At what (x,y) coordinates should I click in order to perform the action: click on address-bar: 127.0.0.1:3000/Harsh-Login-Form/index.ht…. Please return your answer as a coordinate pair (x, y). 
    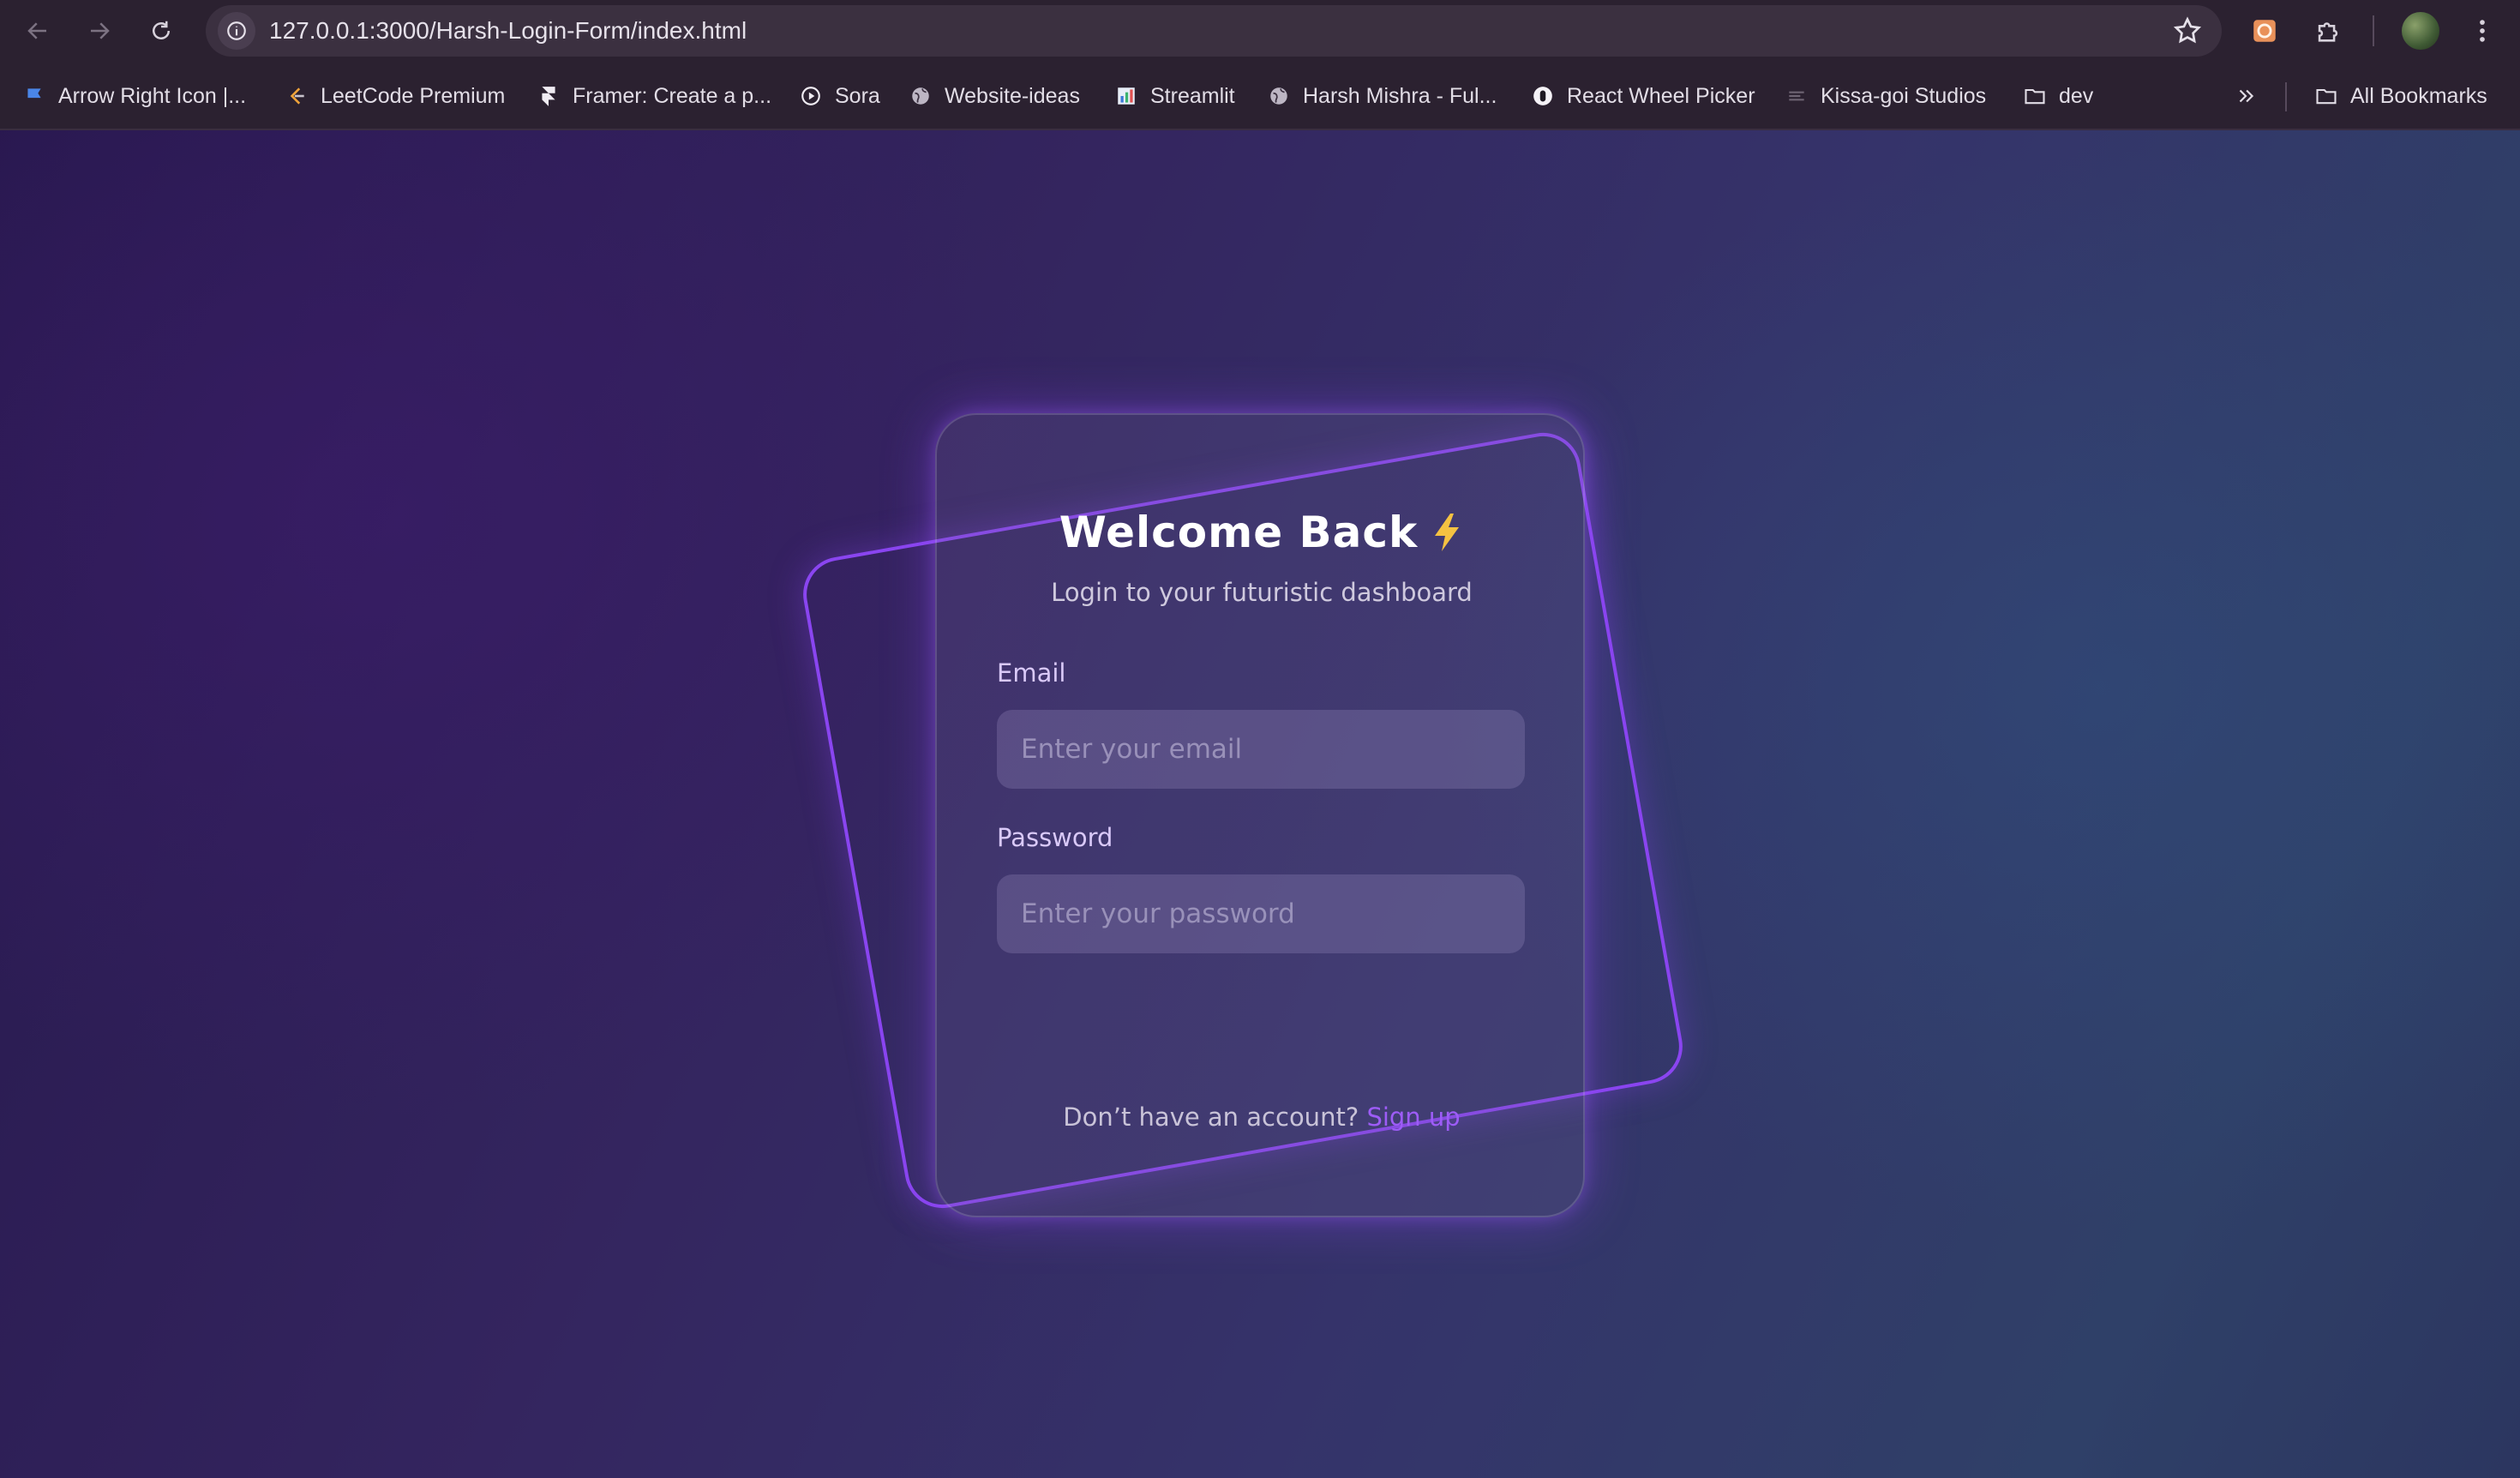
    Looking at the image, I should click on (1214, 31).